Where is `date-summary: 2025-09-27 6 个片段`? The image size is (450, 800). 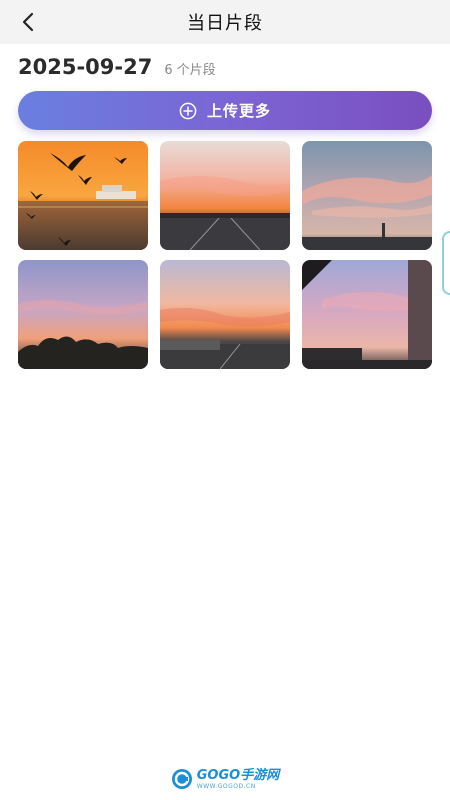 date-summary: 2025-09-27 6 个片段 is located at coordinates (117, 67).